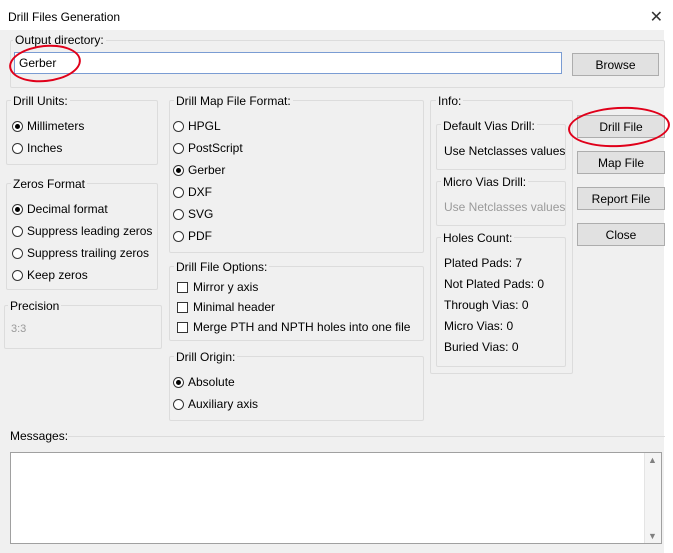 The image size is (673, 553). I want to click on radio-label: DXF, so click(200, 192).